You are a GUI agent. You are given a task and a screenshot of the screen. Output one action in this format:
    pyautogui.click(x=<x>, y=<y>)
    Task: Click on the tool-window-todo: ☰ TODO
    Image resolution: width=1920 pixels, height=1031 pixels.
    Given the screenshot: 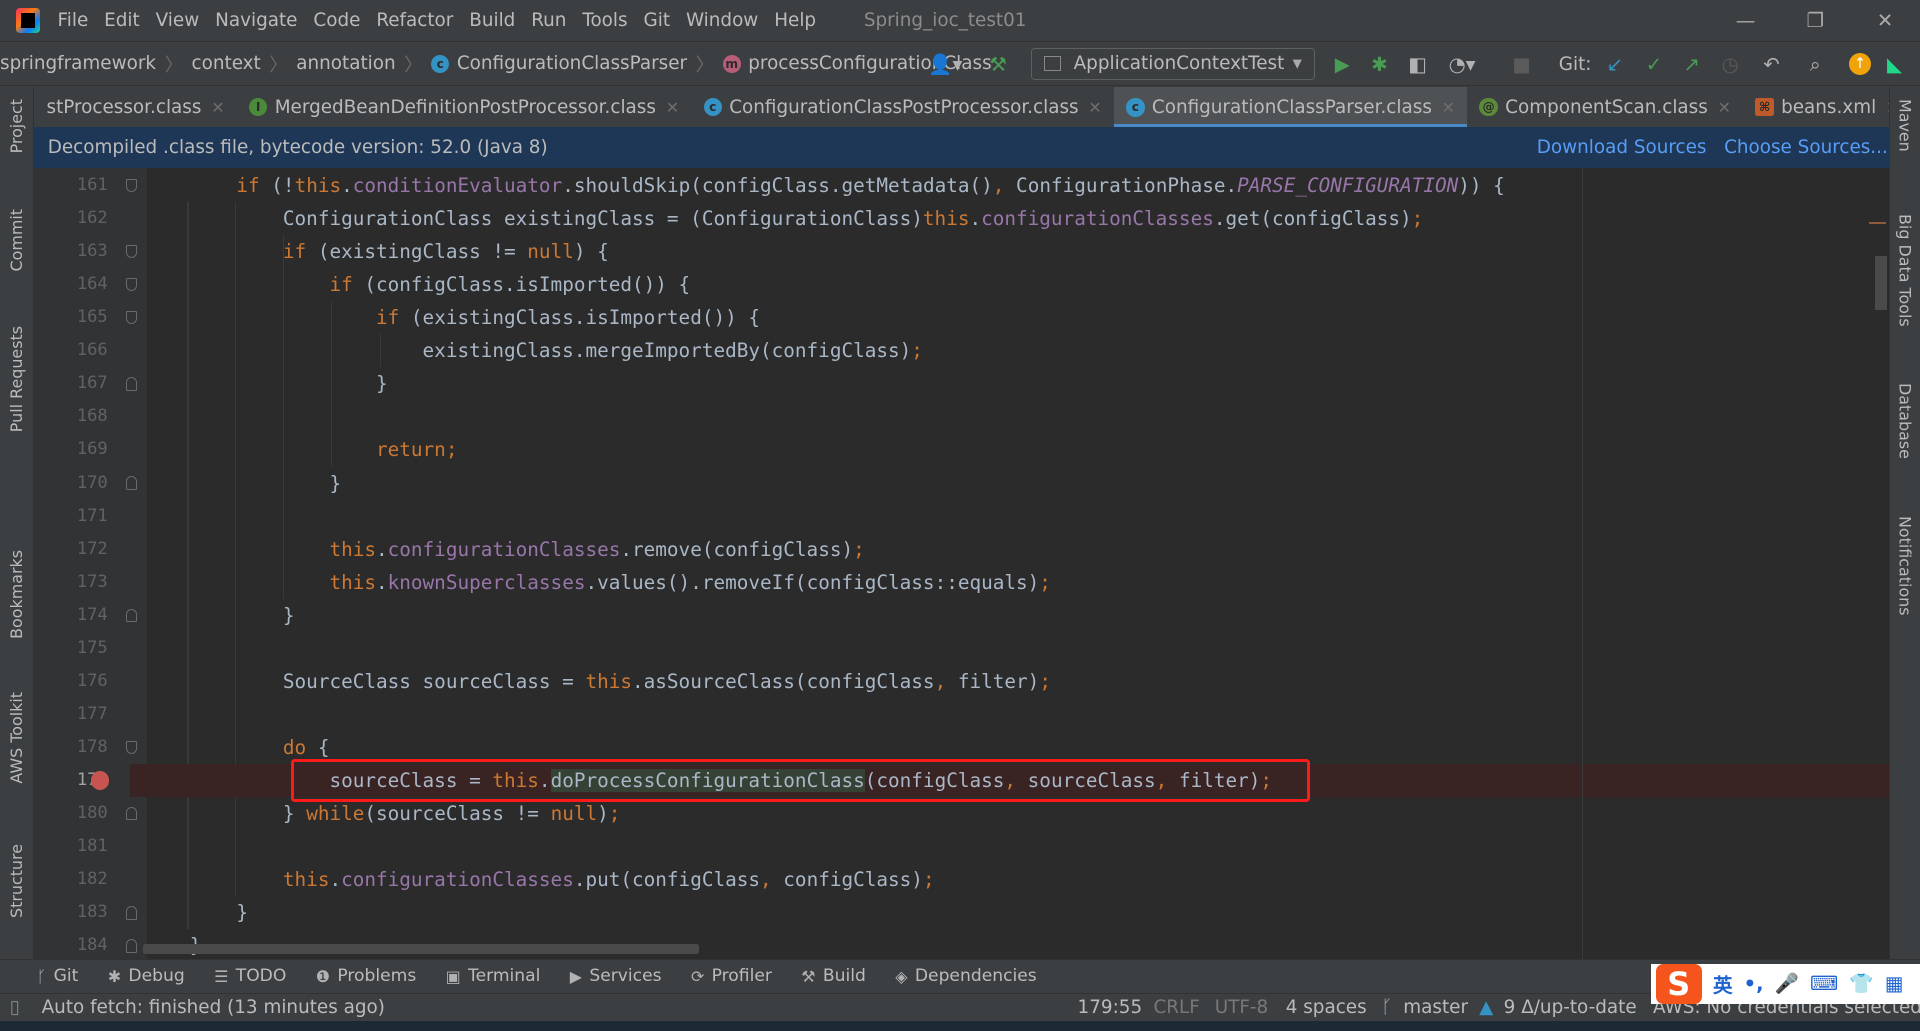 What is the action you would take?
    pyautogui.click(x=250, y=976)
    